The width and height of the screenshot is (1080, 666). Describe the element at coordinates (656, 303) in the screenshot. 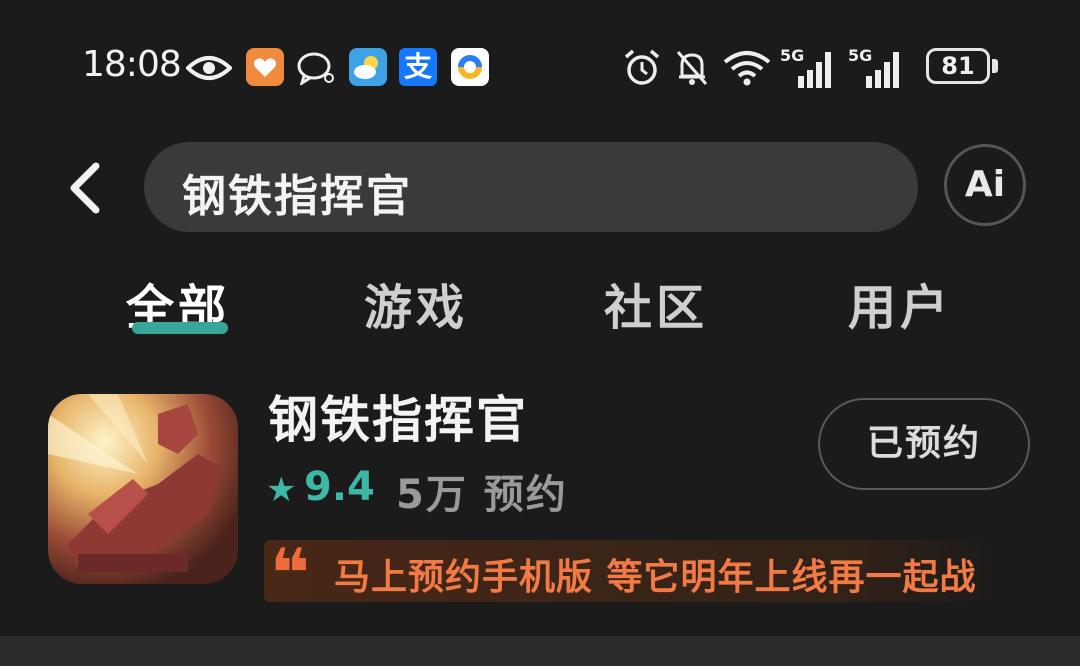

I see `tab-community: 社区` at that location.